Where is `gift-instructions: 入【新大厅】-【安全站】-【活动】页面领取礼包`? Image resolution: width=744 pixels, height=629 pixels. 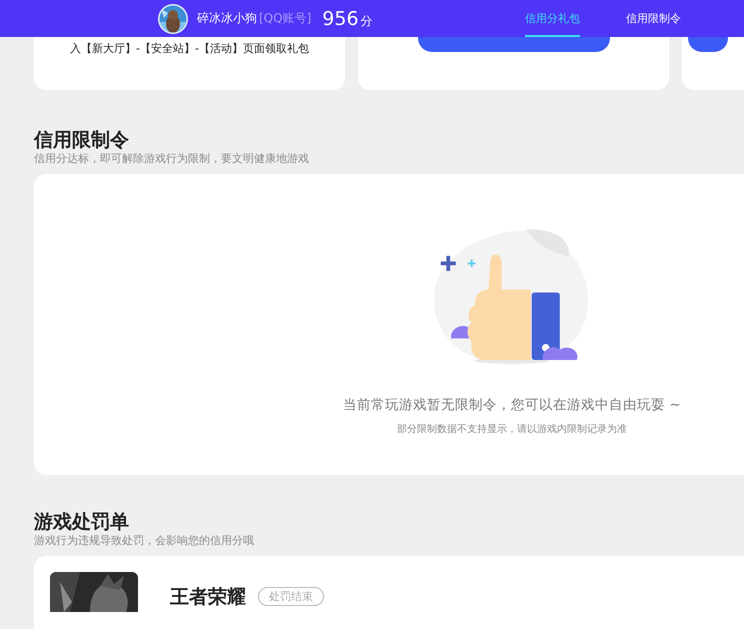
gift-instructions: 入【新大厅】-【安全站】-【活动】页面领取礼包 is located at coordinates (189, 49).